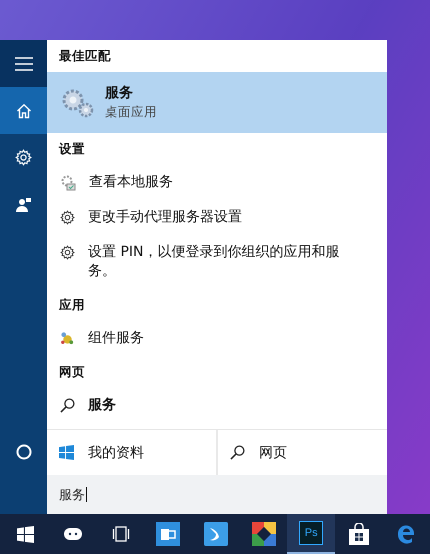  What do you see at coordinates (67, 338) in the screenshot?
I see `component-icon` at bounding box center [67, 338].